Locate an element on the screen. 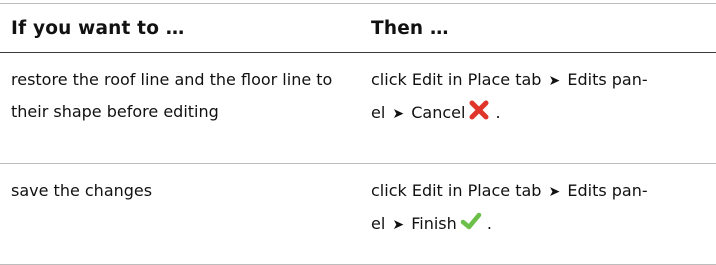 This screenshot has height=265, width=716. action-text: Cancel is located at coordinates (438, 112).